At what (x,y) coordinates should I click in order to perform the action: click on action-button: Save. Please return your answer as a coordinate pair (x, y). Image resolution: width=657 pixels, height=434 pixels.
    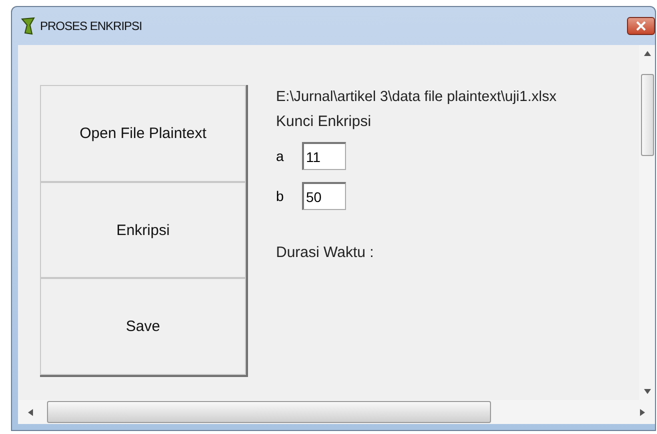
    Looking at the image, I should click on (143, 327).